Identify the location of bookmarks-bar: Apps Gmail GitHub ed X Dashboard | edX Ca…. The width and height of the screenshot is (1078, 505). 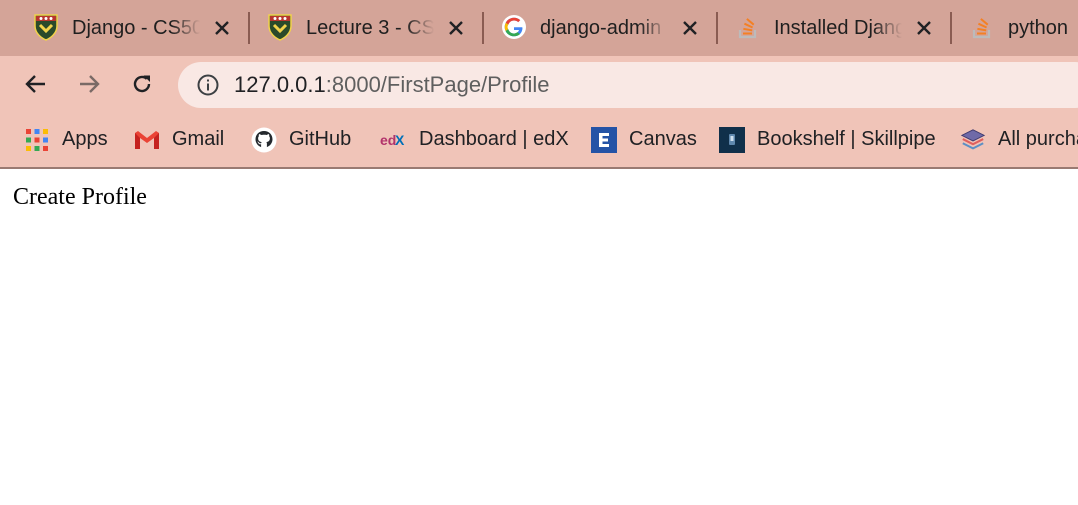
(539, 140).